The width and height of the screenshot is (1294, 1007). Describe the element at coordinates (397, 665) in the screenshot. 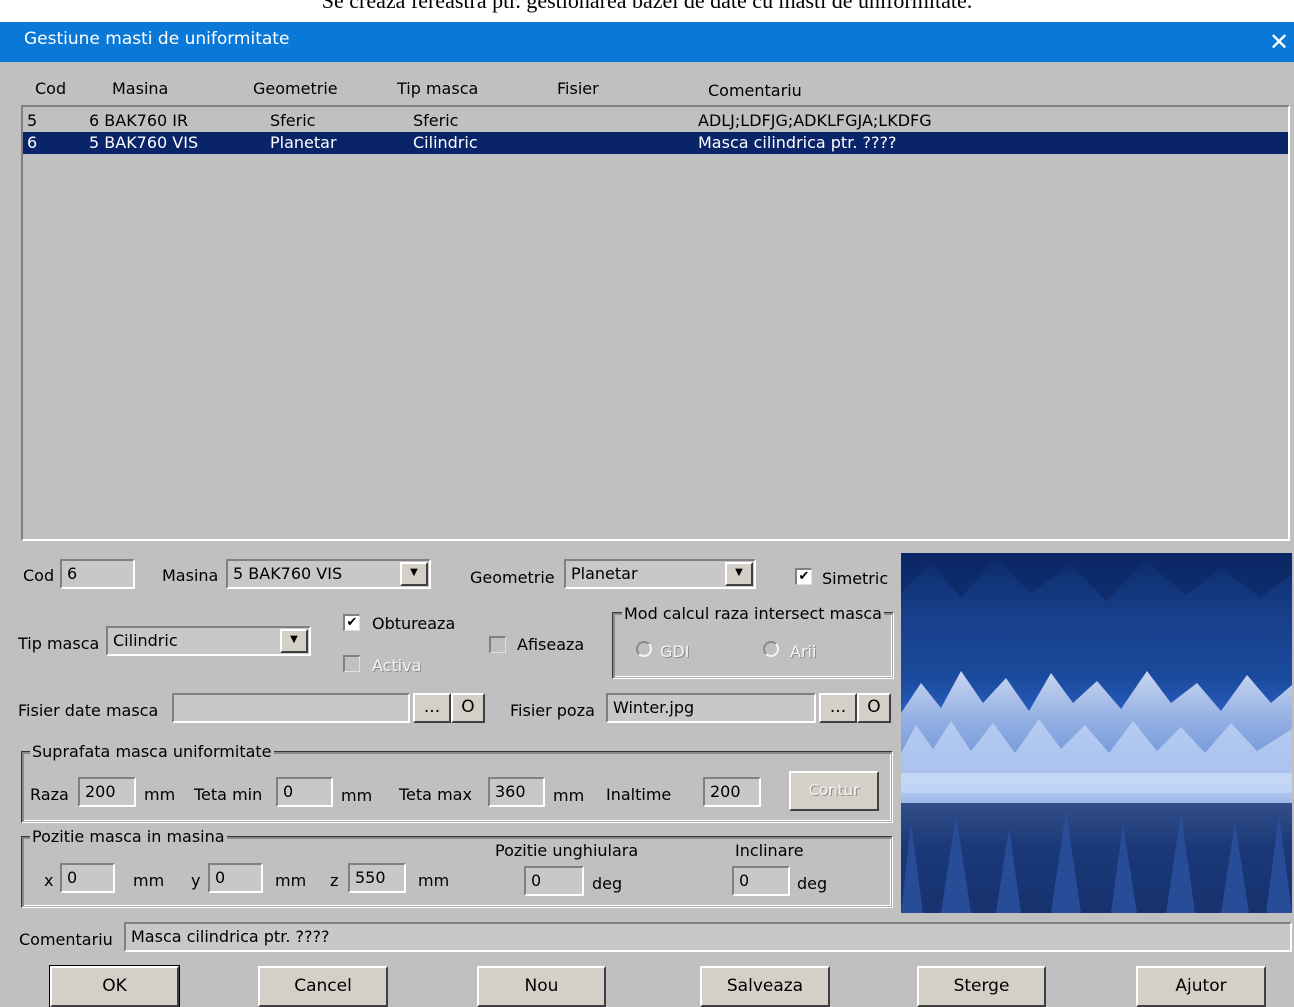

I see `activa-label: Activa` at that location.